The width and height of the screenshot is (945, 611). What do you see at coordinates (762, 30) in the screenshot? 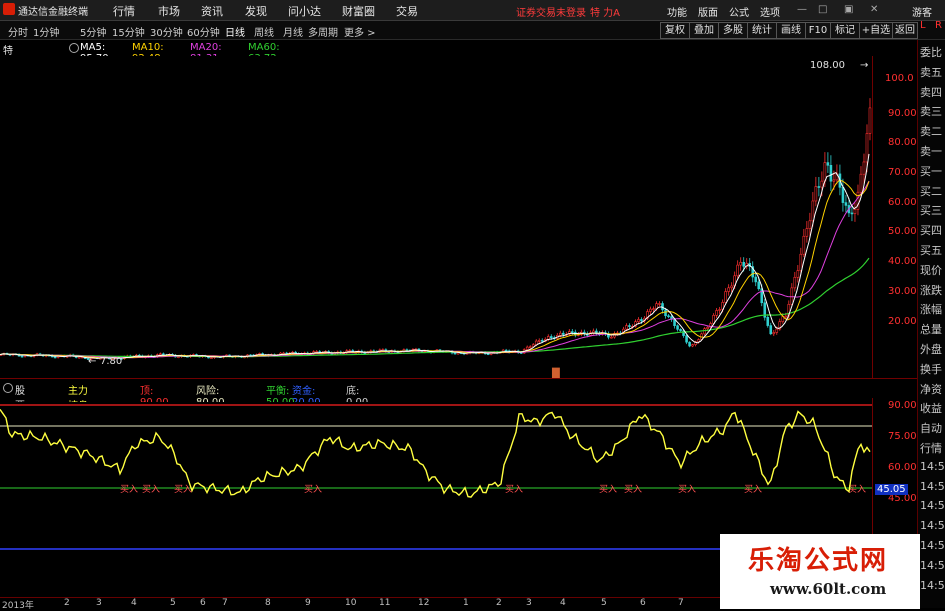
I see `stats-button: 统计` at bounding box center [762, 30].